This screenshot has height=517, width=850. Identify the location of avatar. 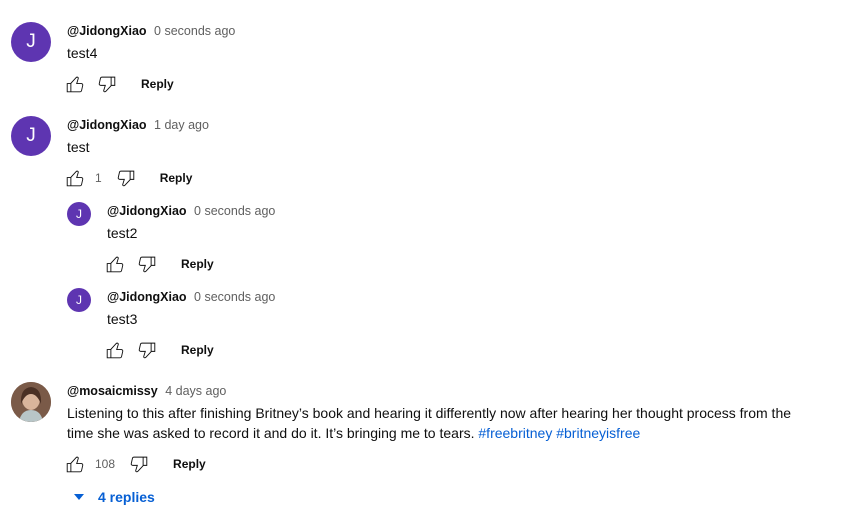
(31, 402).